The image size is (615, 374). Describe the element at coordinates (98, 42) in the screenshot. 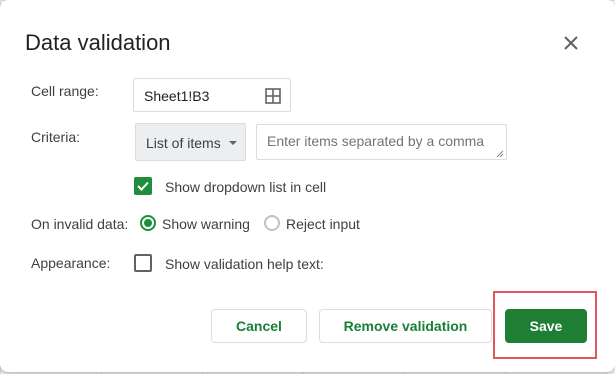

I see `dialog-title: Data validation` at that location.